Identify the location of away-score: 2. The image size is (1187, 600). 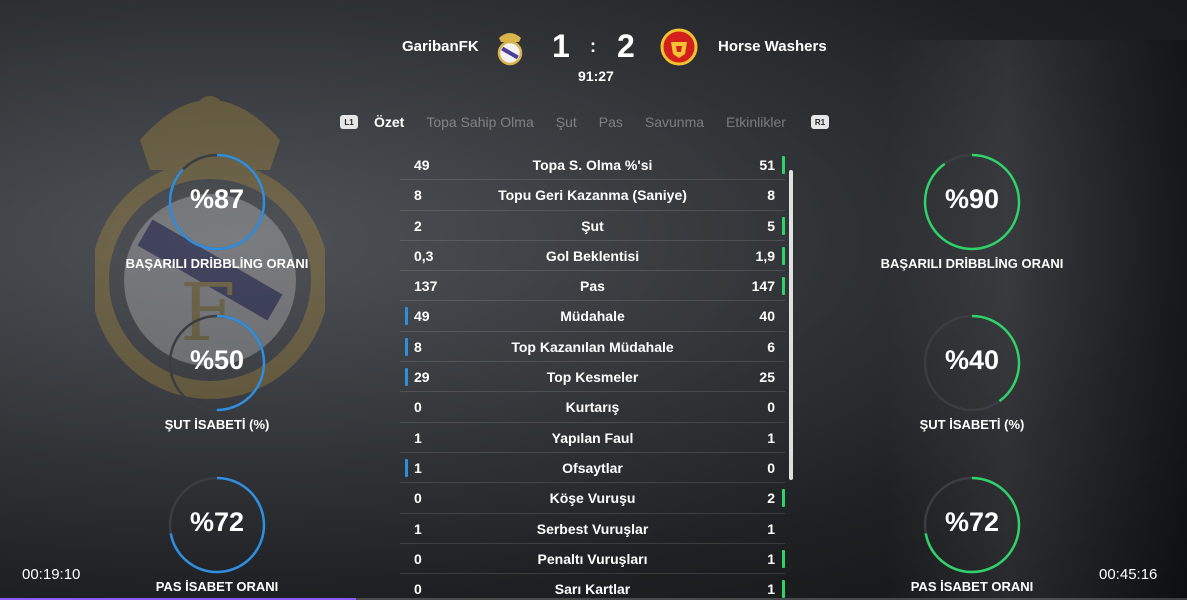
(626, 46).